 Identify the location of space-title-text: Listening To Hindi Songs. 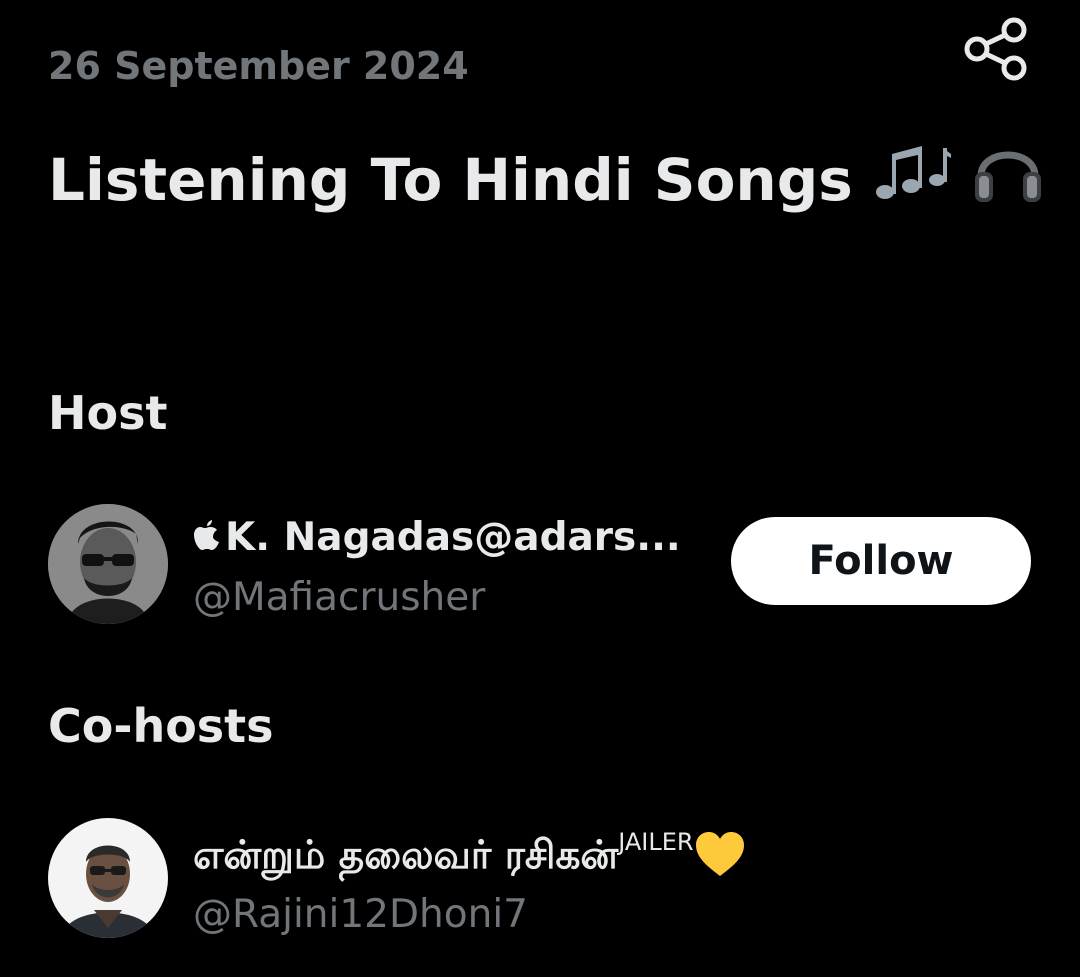
(450, 180).